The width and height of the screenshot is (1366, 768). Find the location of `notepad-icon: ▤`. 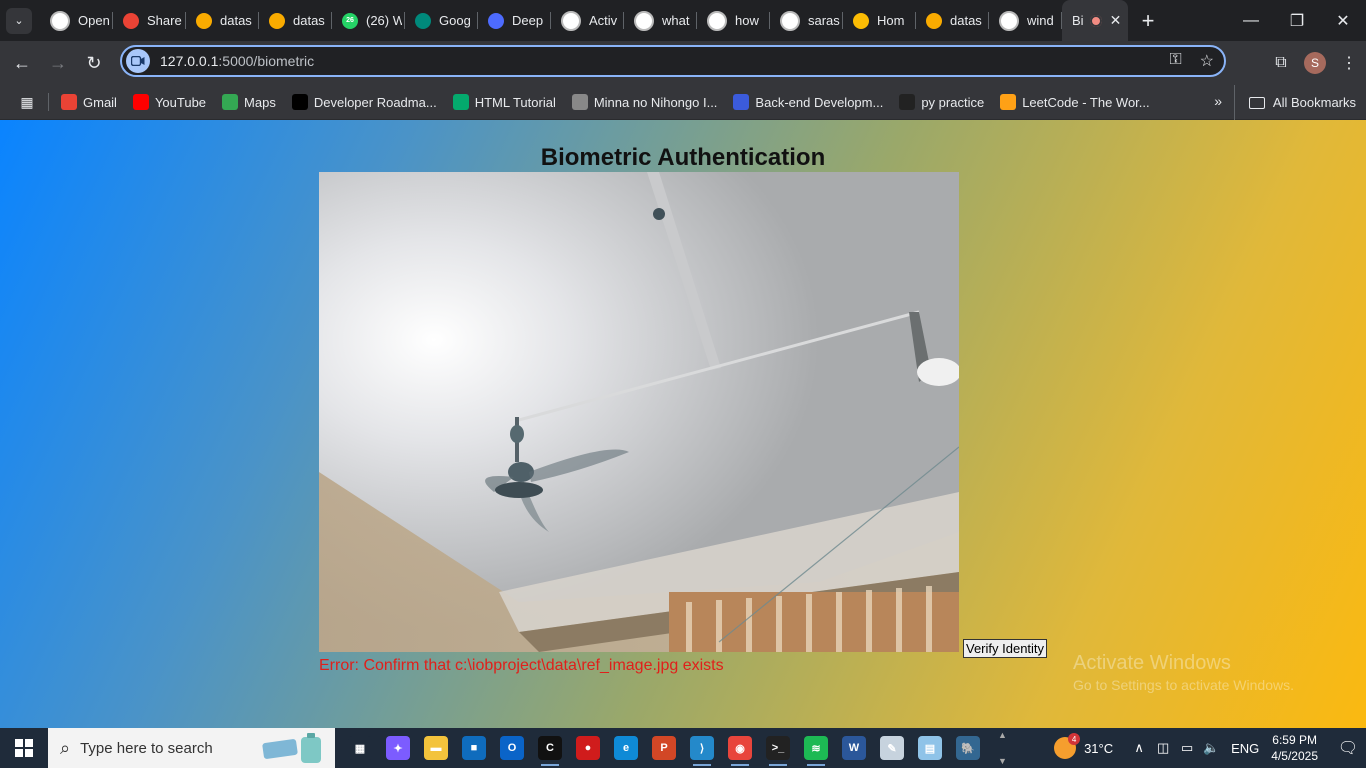

notepad-icon: ▤ is located at coordinates (930, 748).